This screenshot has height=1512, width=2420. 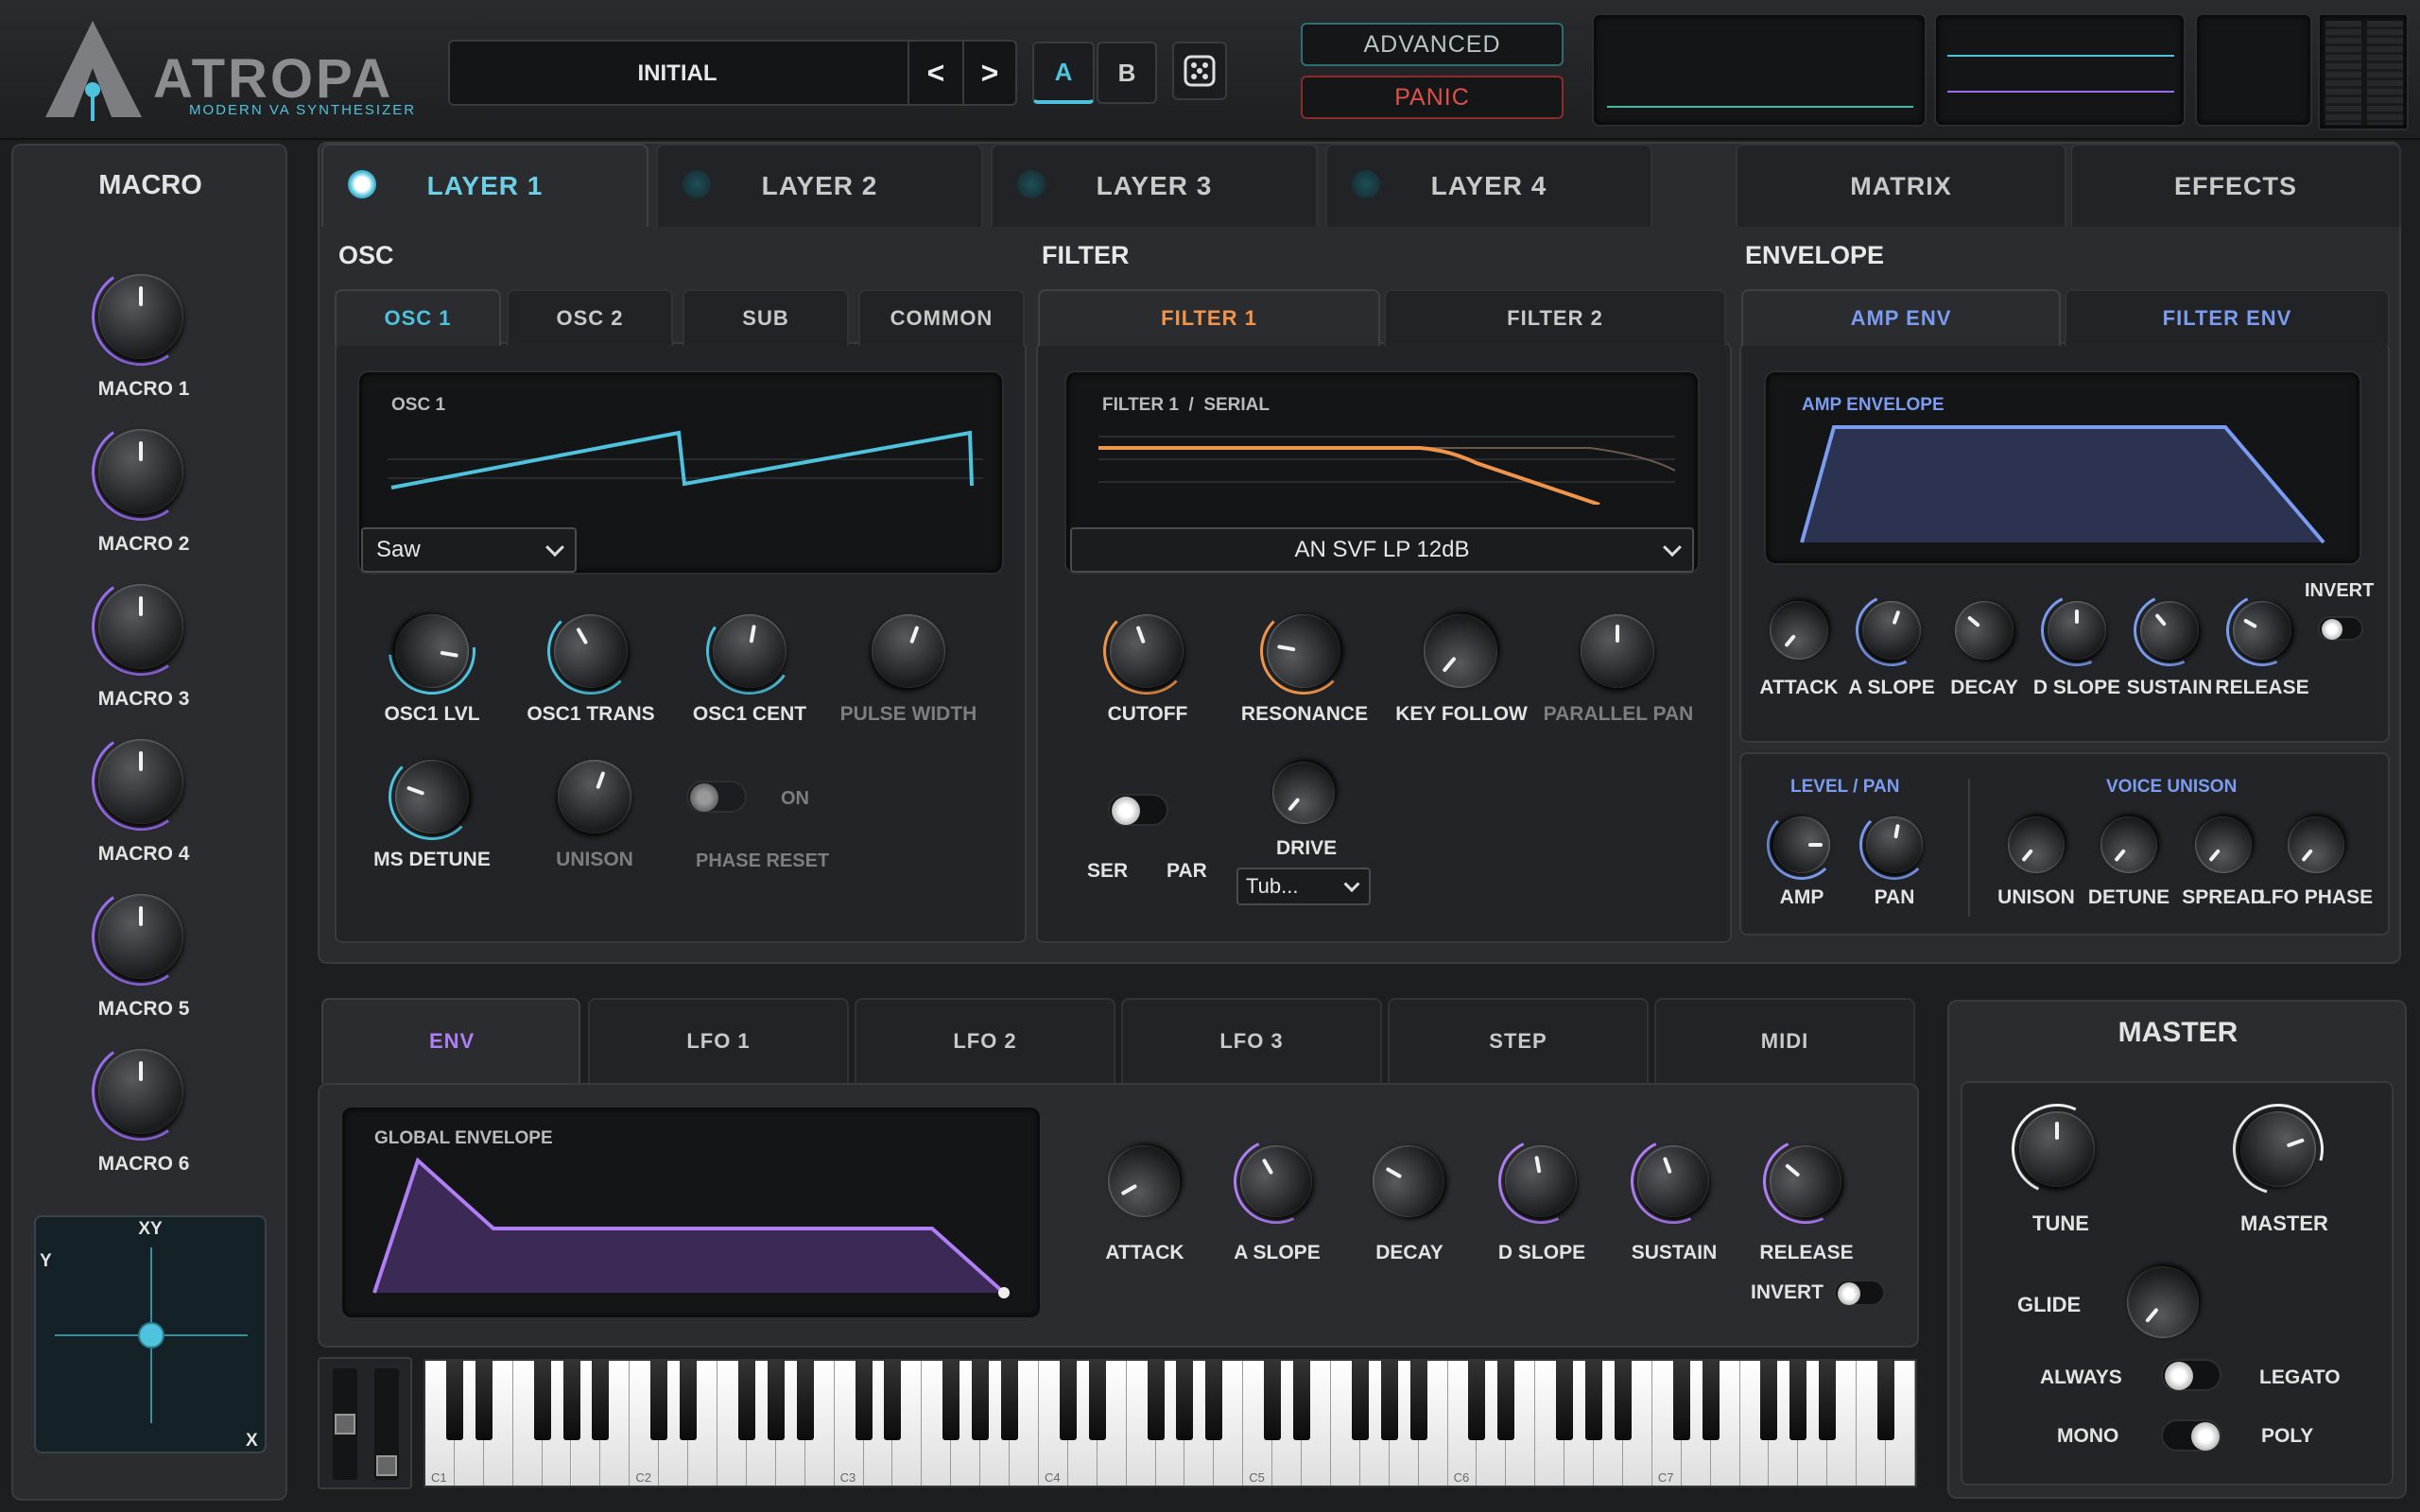 I want to click on always-legato-toggle, so click(x=2191, y=1375).